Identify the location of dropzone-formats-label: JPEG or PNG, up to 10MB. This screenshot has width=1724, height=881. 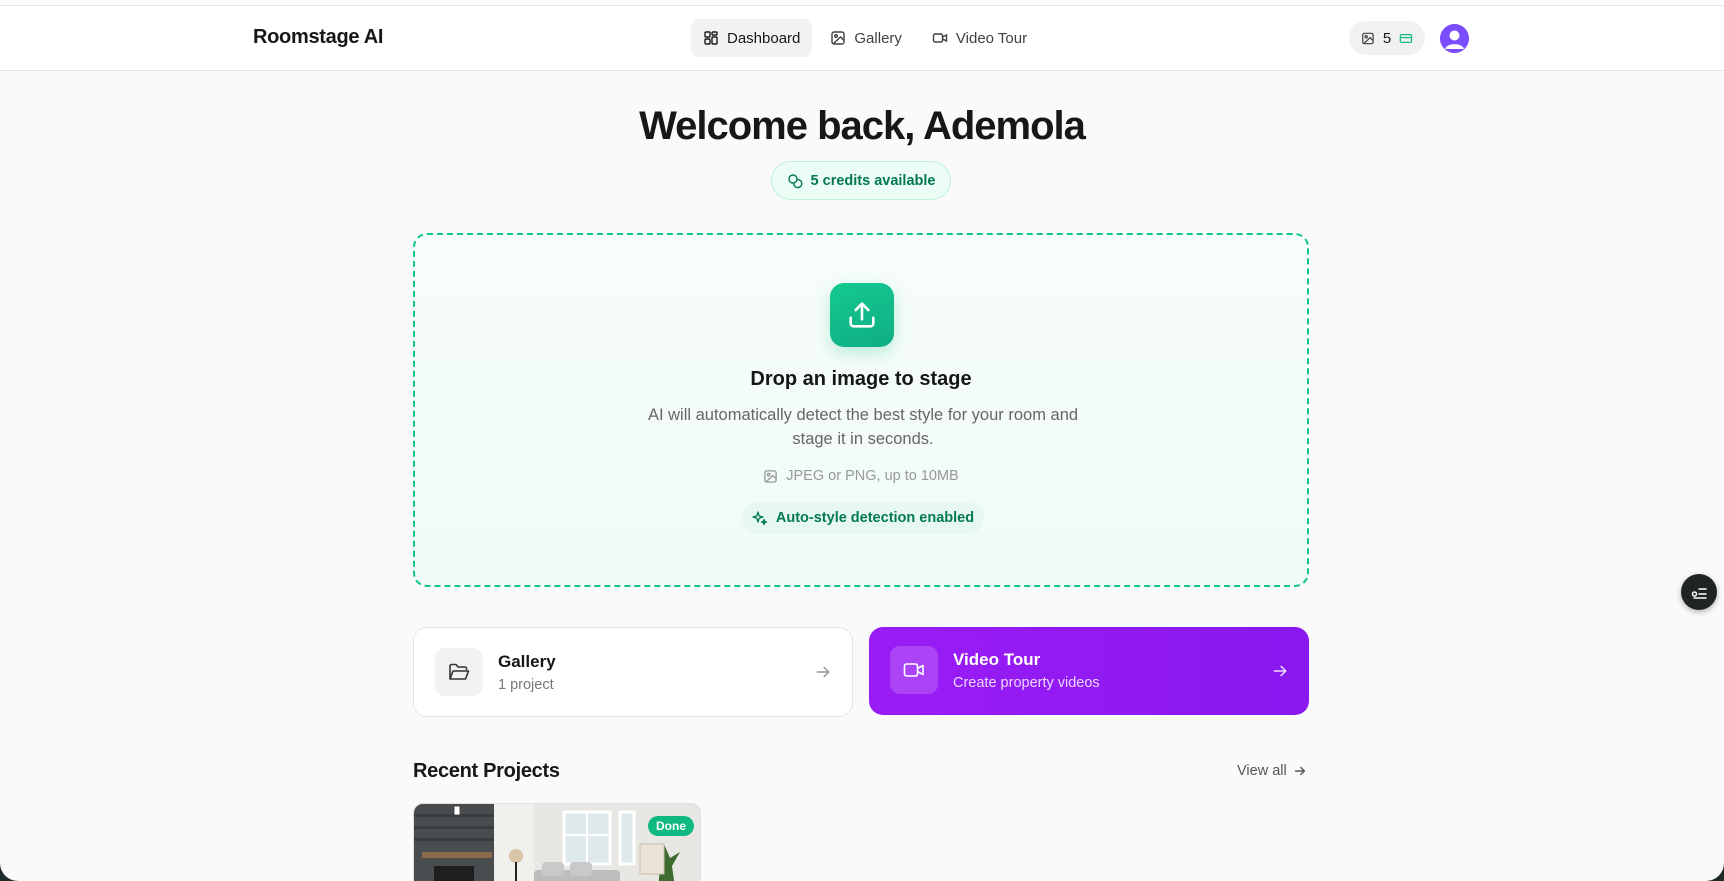
(872, 476).